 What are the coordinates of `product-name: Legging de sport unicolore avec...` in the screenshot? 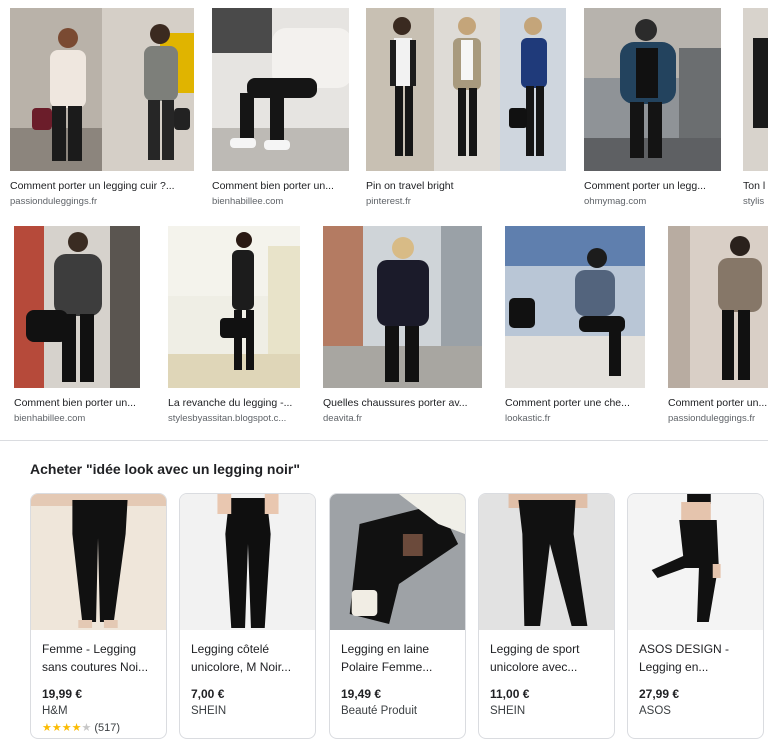 It's located at (546, 658).